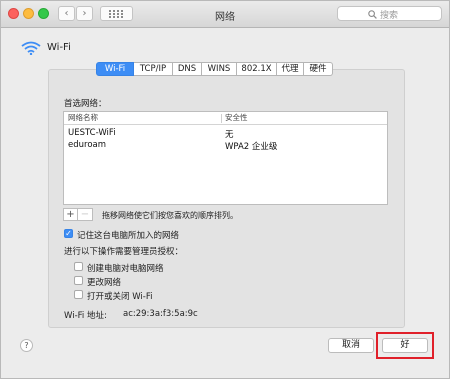  I want to click on tab-8021x: 802.1X, so click(257, 69).